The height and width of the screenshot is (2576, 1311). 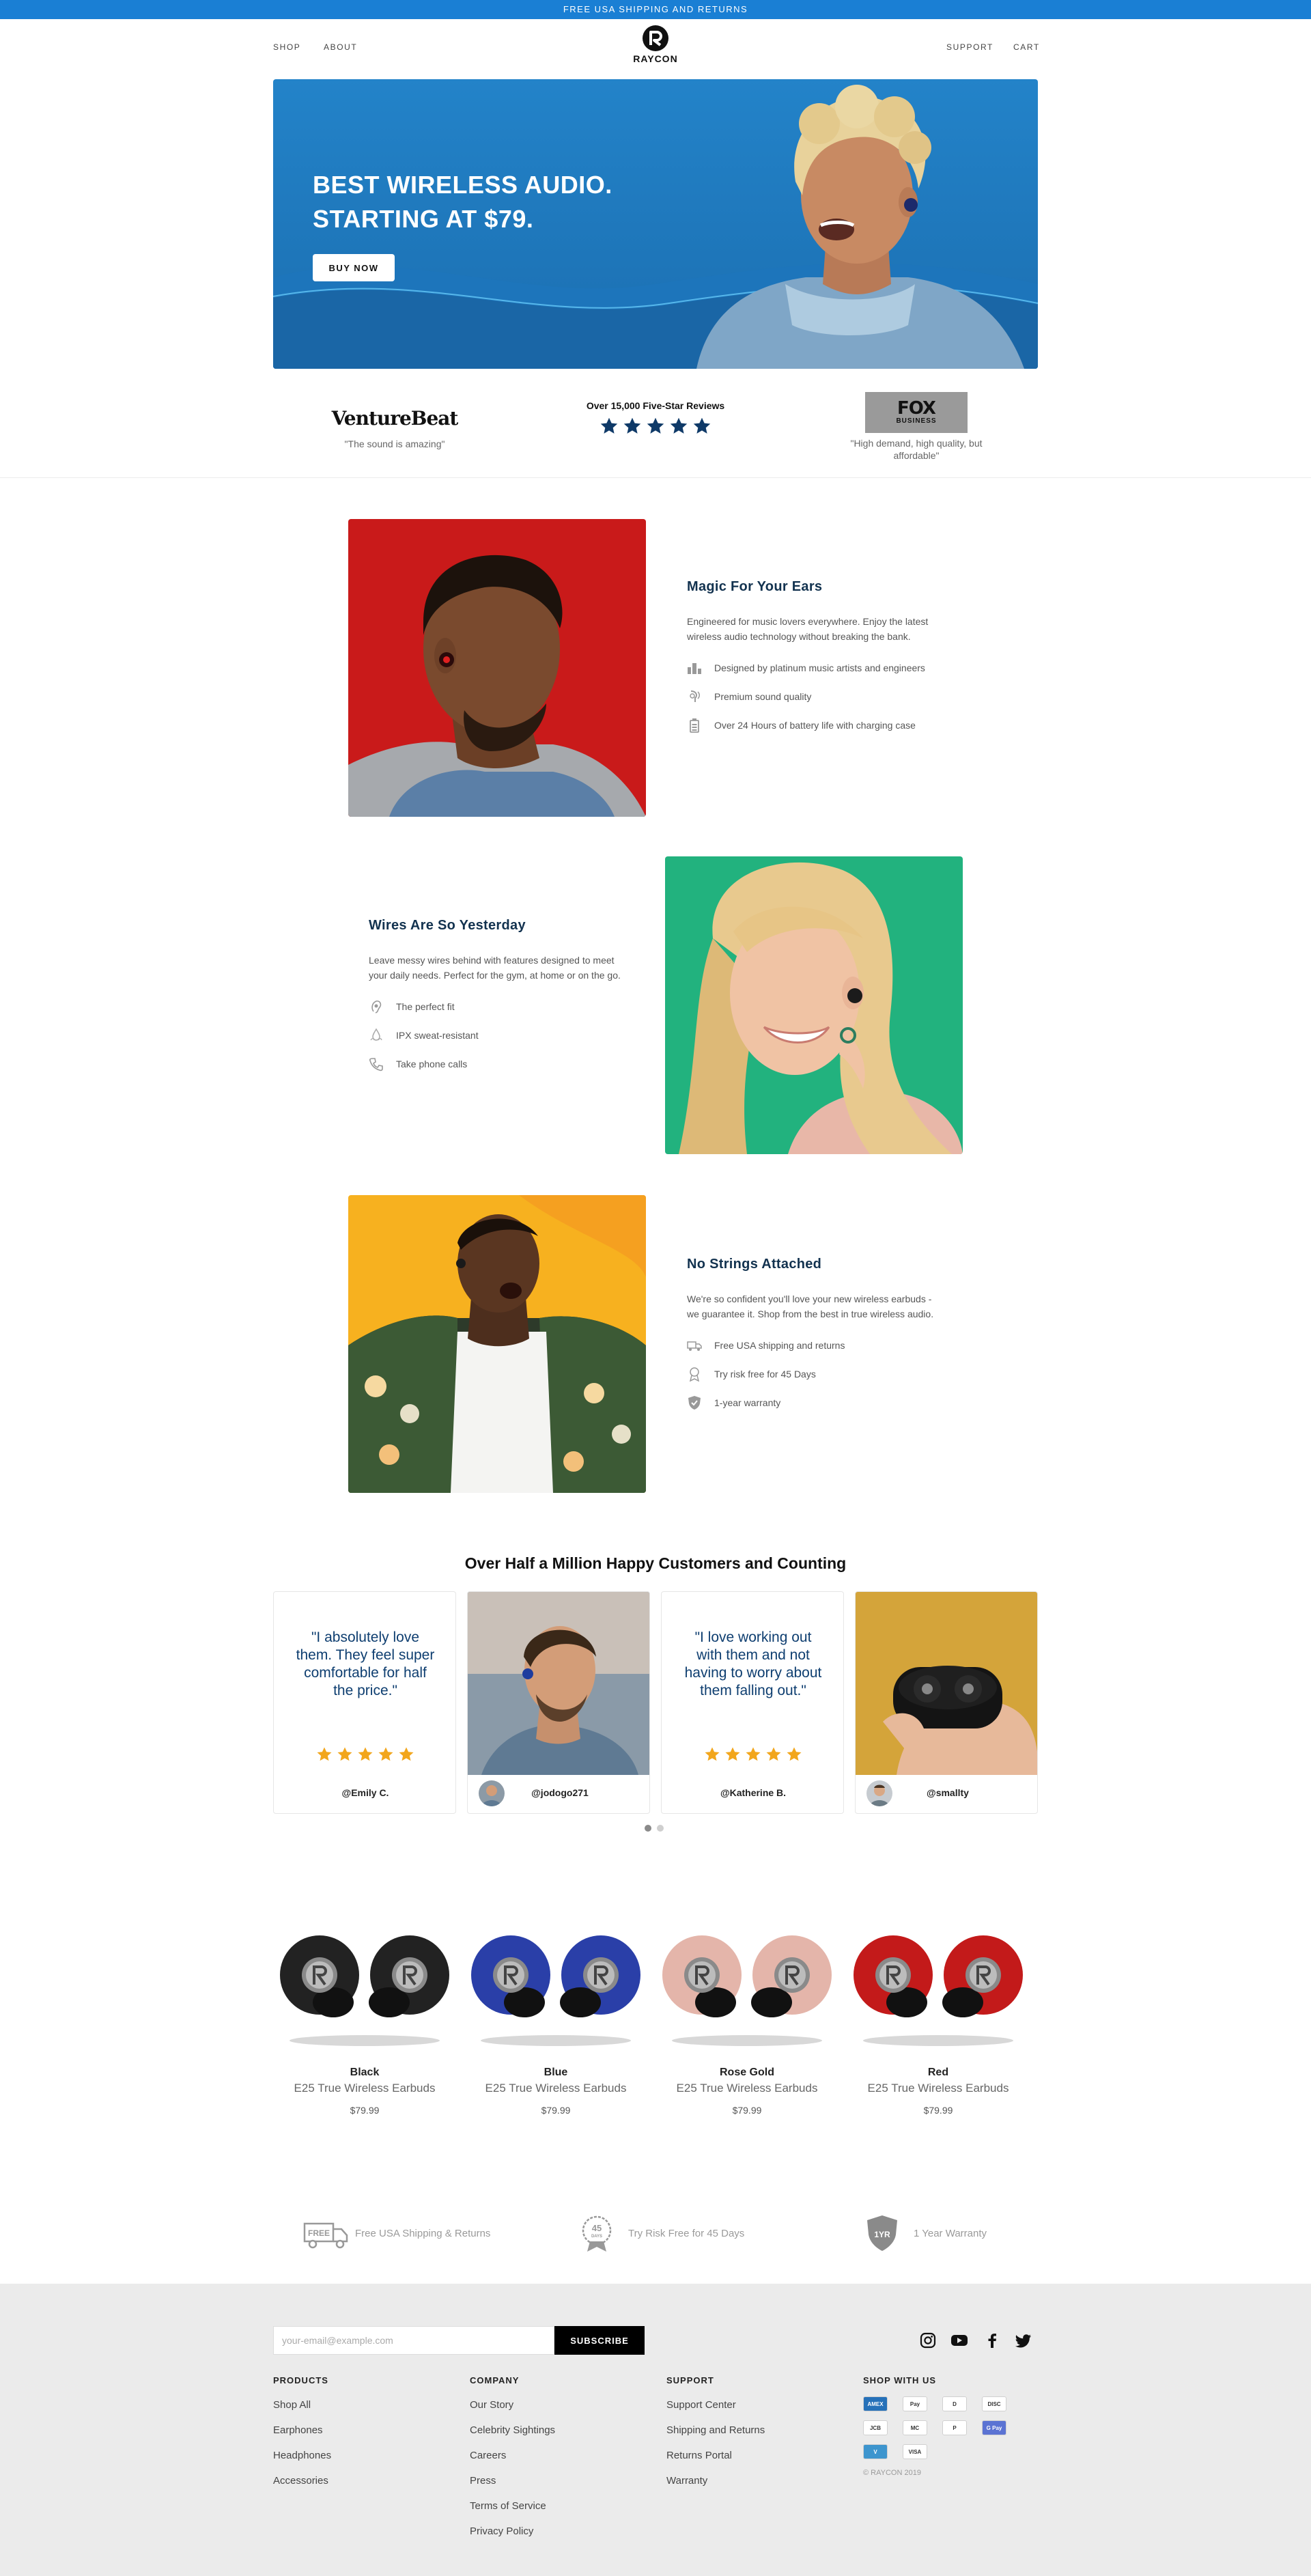 I want to click on feature-3-photo, so click(x=497, y=1344).